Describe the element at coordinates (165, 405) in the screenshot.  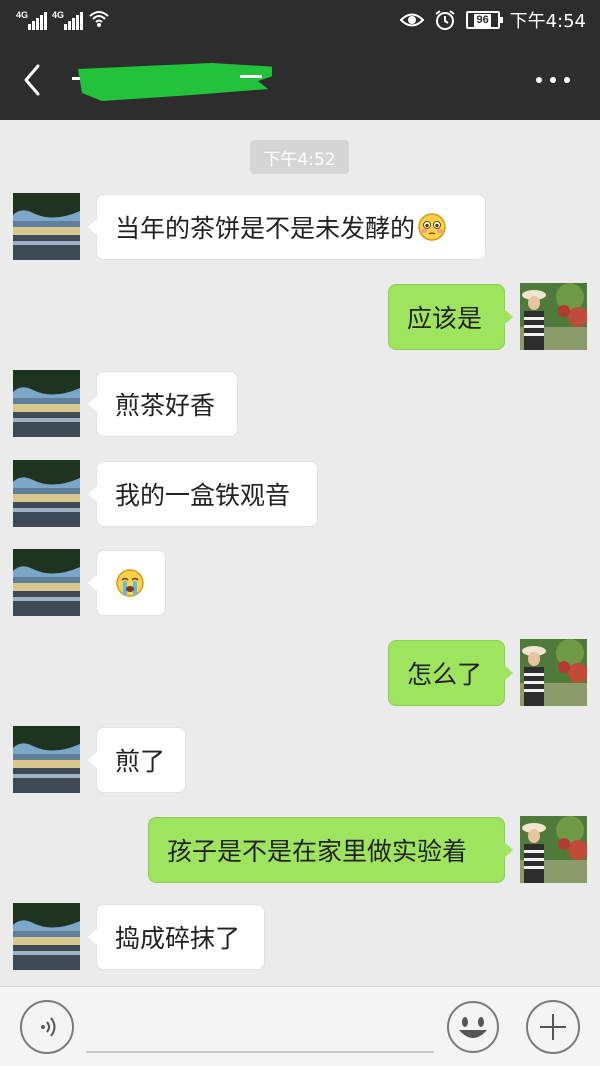
I see `message-text: 煎茶好香` at that location.